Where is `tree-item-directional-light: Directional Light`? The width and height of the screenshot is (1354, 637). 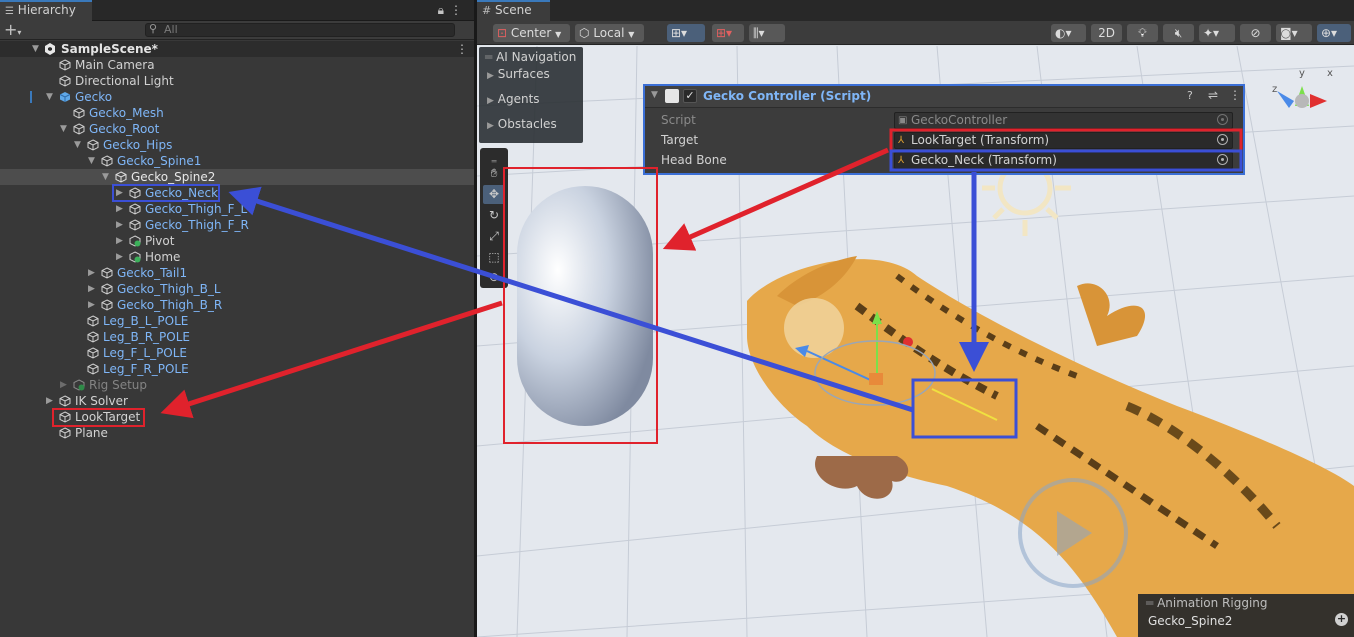 tree-item-directional-light: Directional Light is located at coordinates (237, 81).